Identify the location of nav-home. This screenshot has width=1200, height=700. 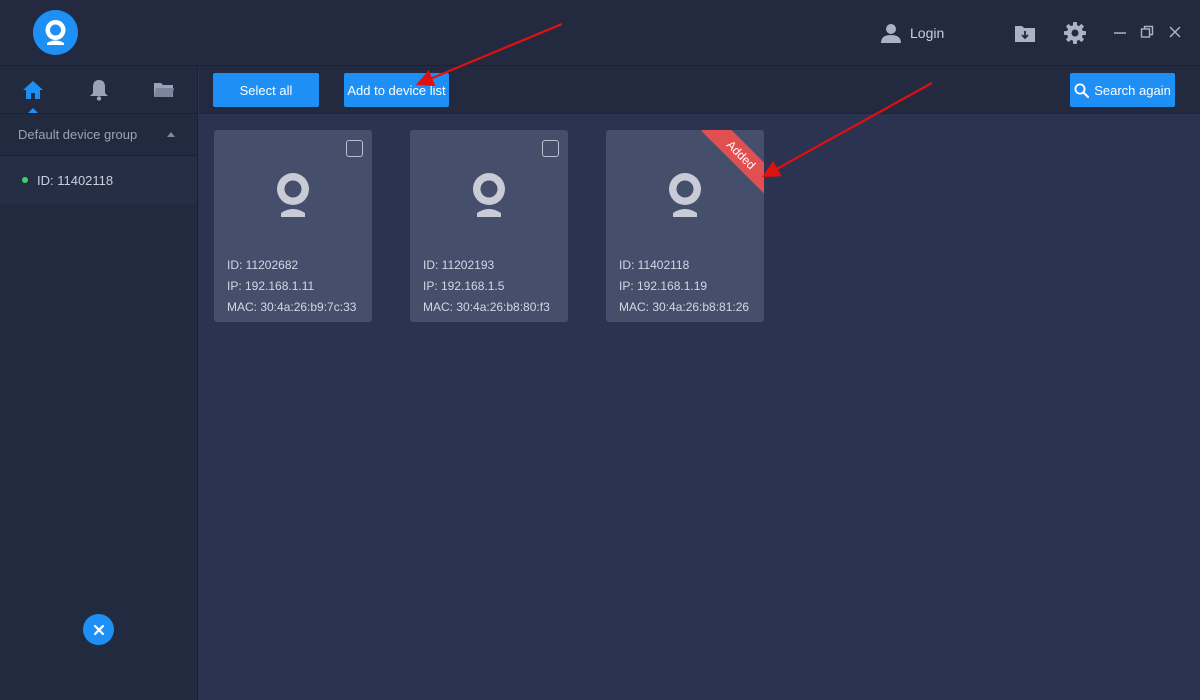
(33, 89).